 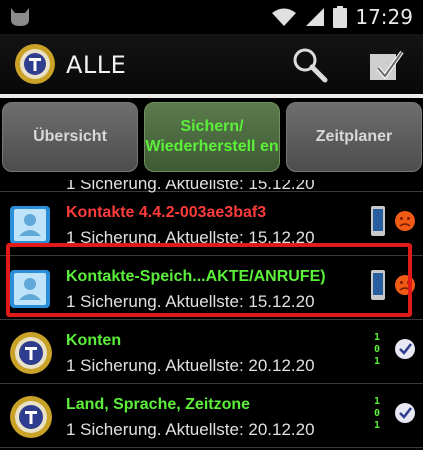 I want to click on checkbox-icon, so click(x=386, y=66).